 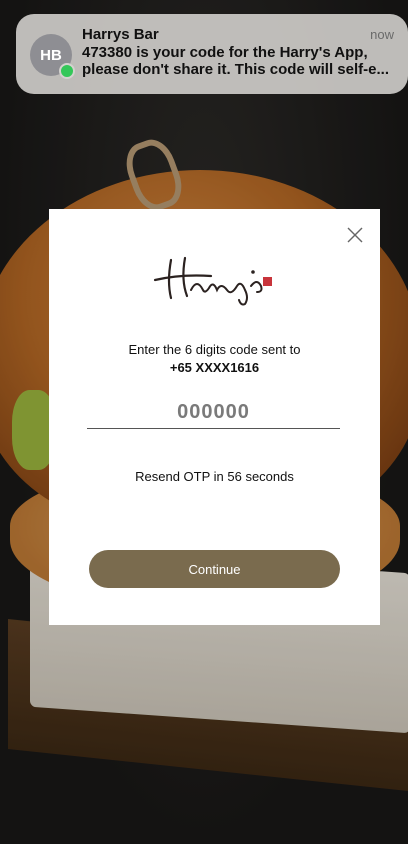 What do you see at coordinates (67, 71) in the screenshot?
I see `messages-badge-icon` at bounding box center [67, 71].